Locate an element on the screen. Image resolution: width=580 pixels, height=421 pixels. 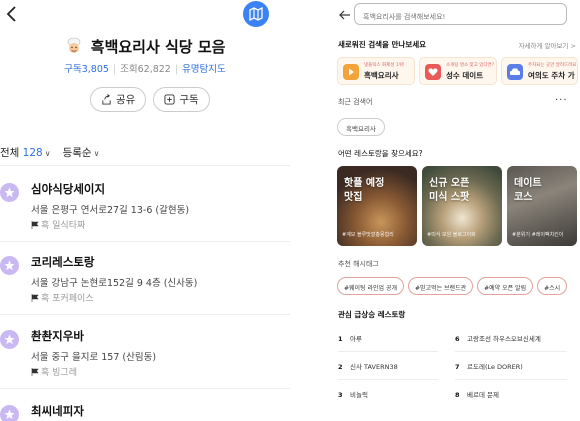
total-count: 128 is located at coordinates (32, 153).